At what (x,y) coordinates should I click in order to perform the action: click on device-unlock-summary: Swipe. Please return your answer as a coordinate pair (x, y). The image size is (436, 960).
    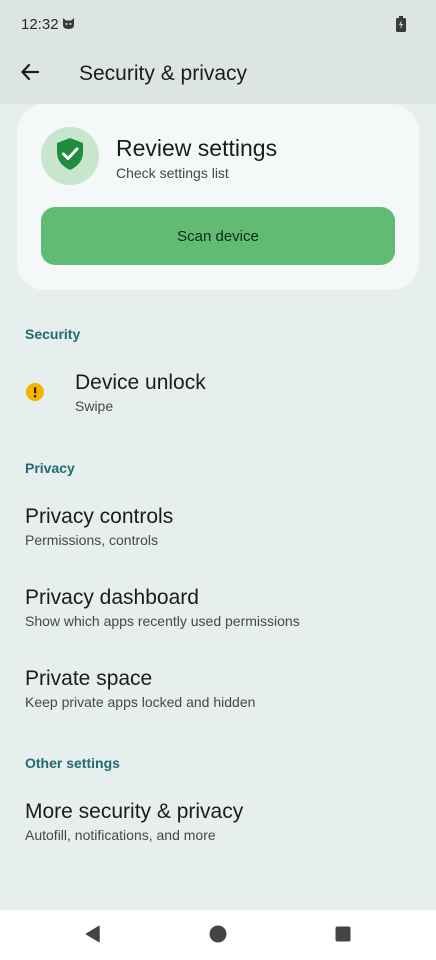
    Looking at the image, I should click on (94, 406).